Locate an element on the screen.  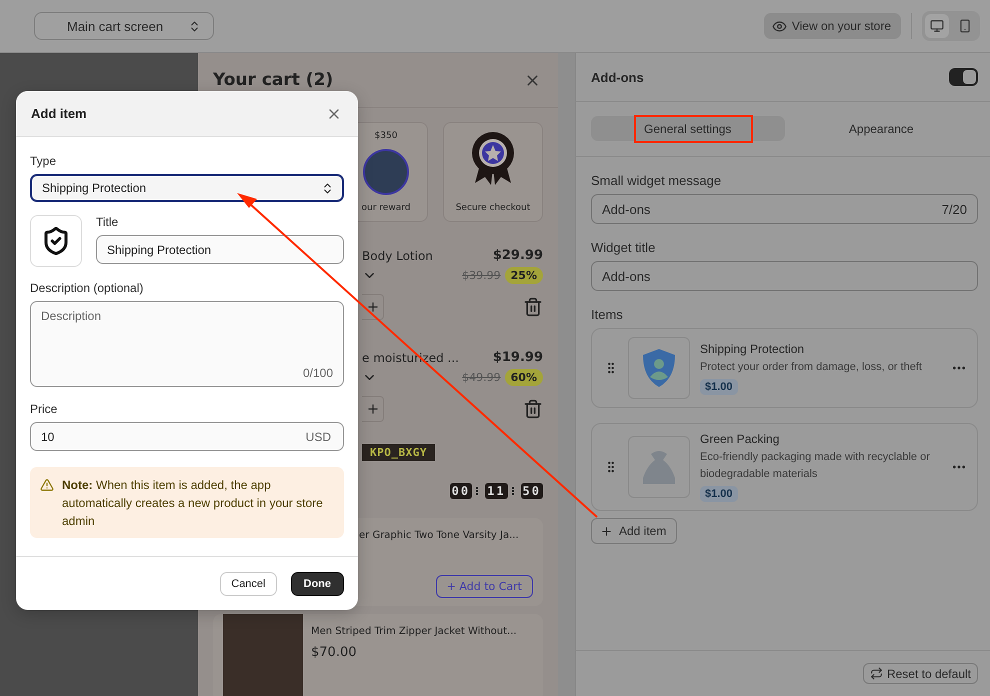
original-price: $49.99 is located at coordinates (481, 377).